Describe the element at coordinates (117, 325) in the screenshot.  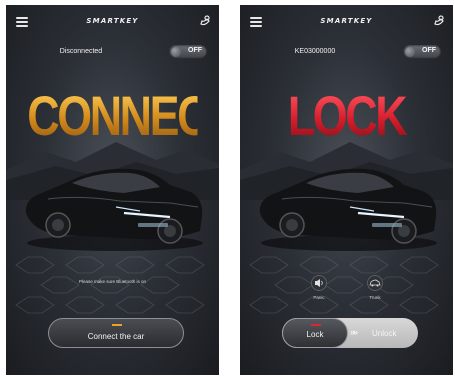
I see `connect-indicator` at that location.